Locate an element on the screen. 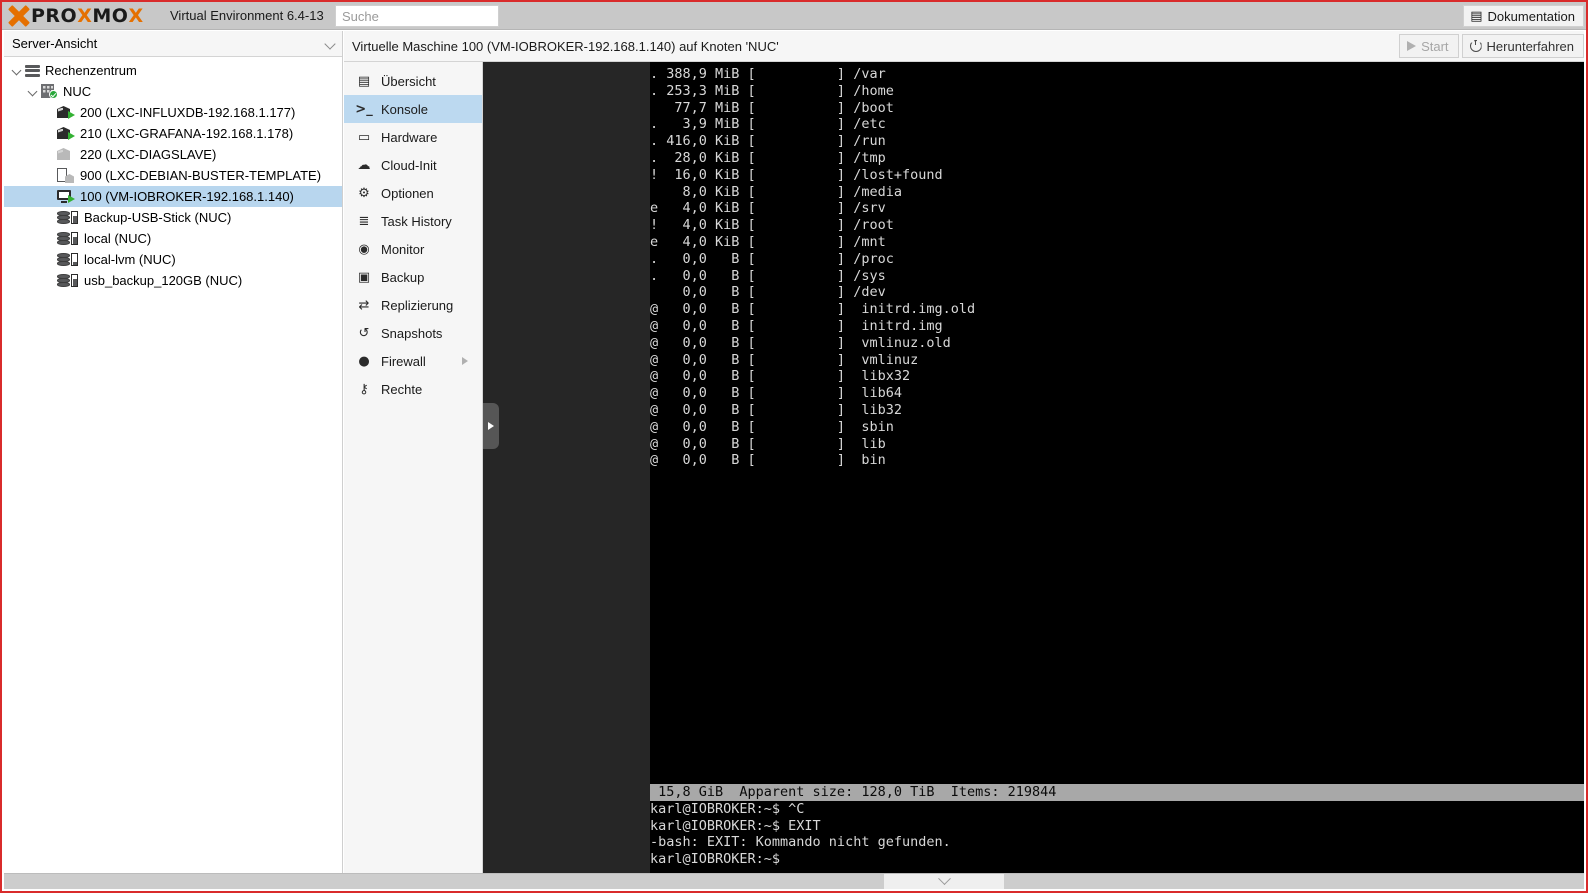 The width and height of the screenshot is (1588, 893). ncdu-entry: @ 0,0 B [ ] sbin is located at coordinates (772, 426).